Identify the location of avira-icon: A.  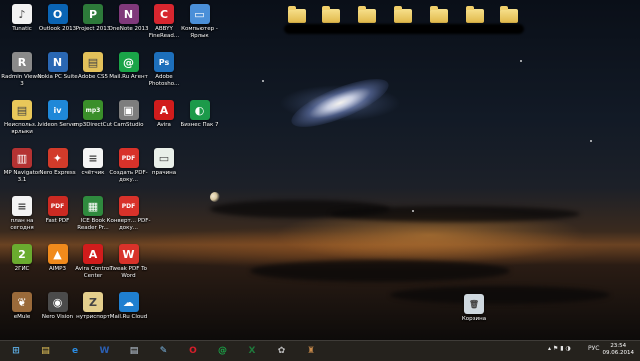
(164, 110).